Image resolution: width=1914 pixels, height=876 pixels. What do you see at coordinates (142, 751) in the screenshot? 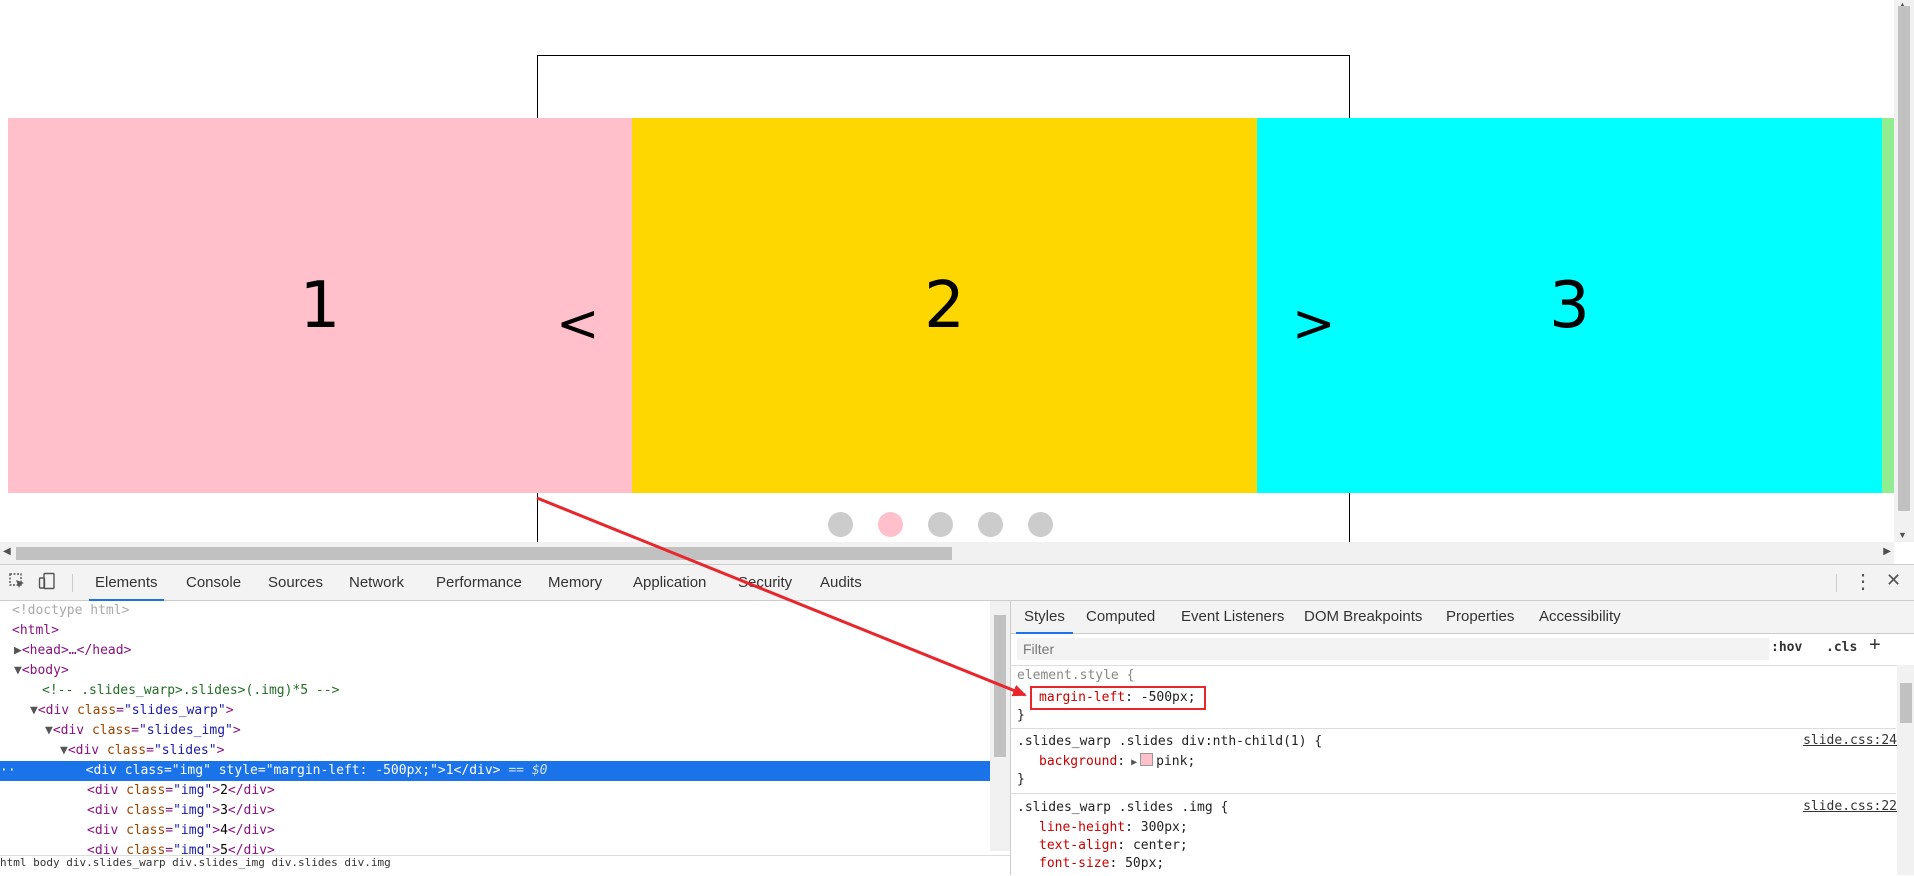
I see `dom-slides: ▼<div class="slides">` at bounding box center [142, 751].